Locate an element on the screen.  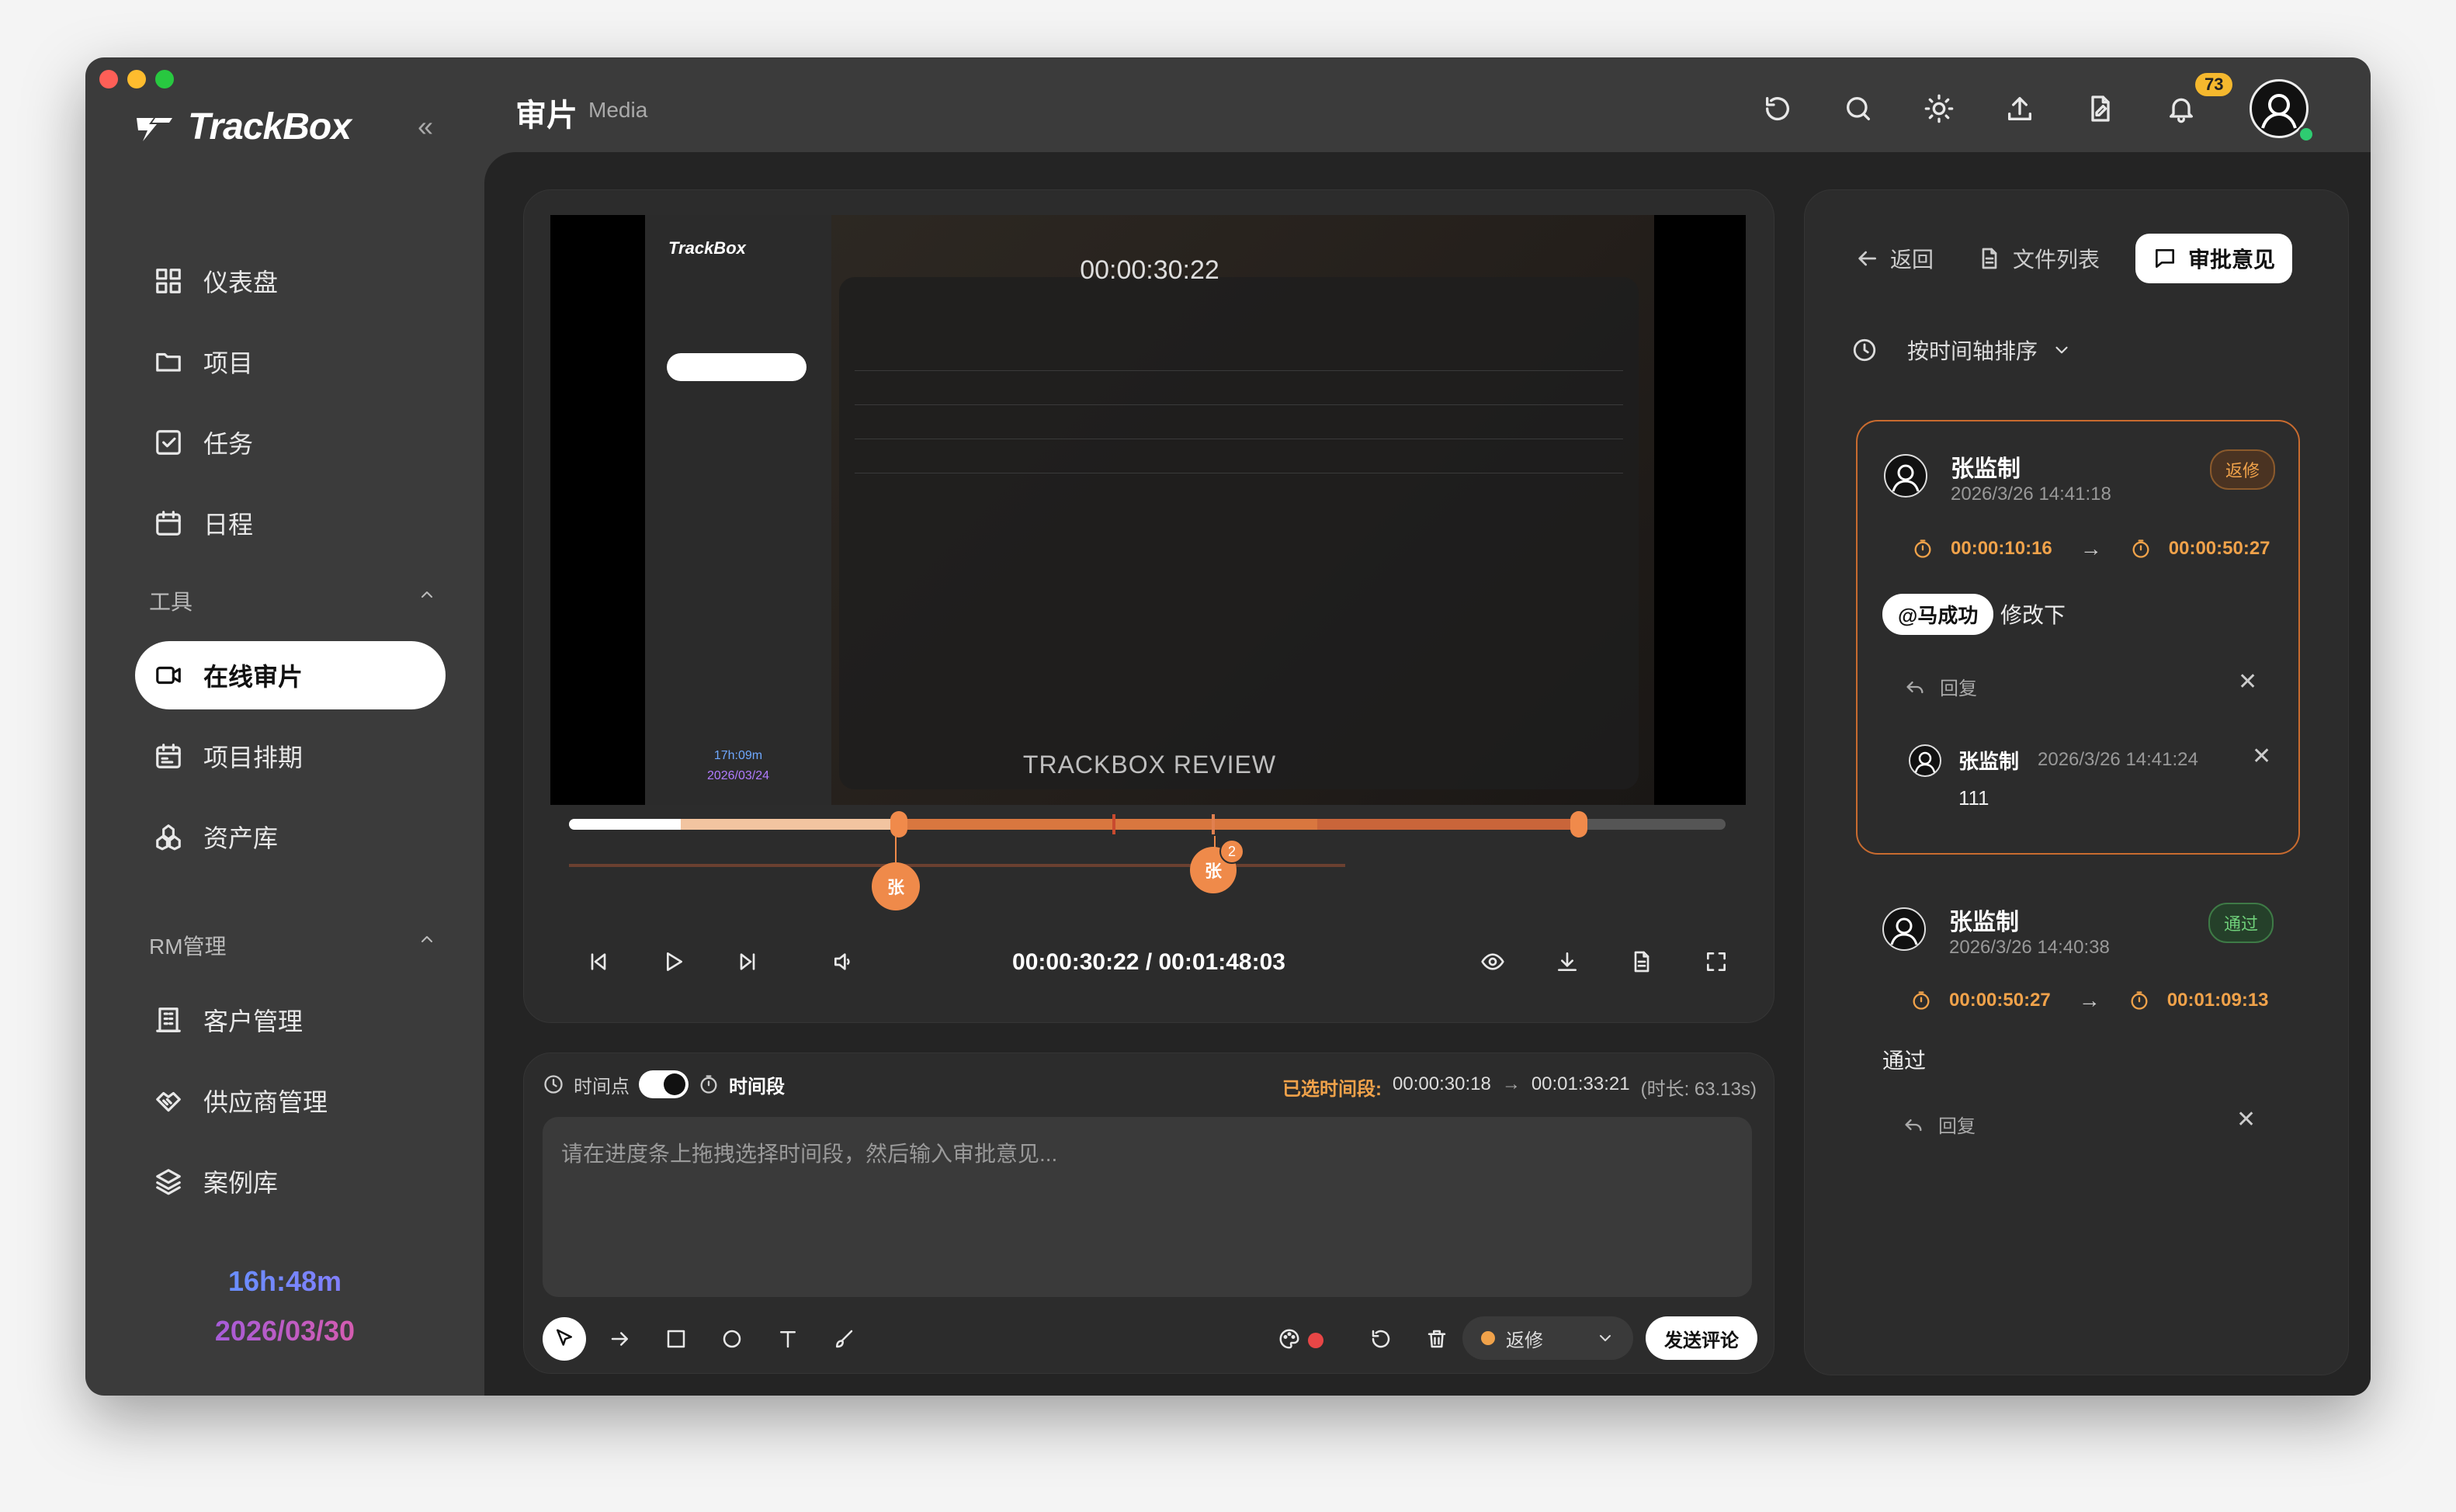
rectangle-tool-button is located at coordinates (676, 1339).